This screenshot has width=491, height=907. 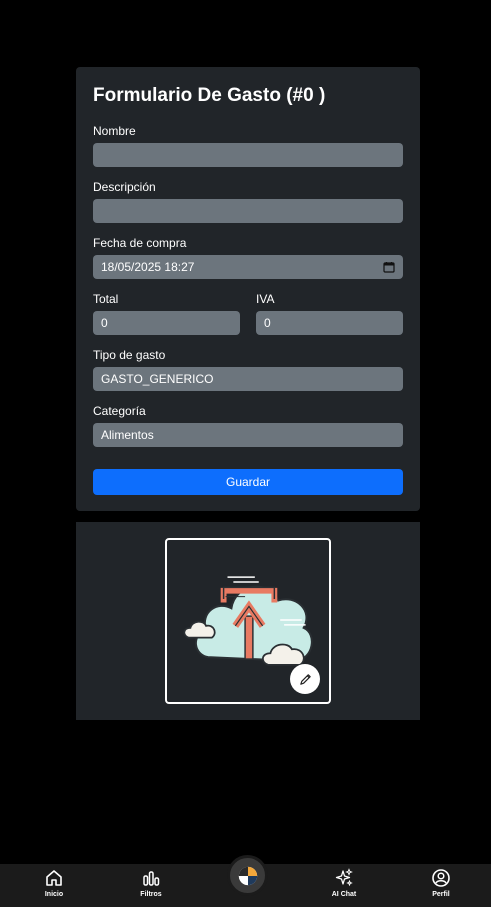 I want to click on form-title: Formulario De Gasto (#0 ), so click(x=209, y=95).